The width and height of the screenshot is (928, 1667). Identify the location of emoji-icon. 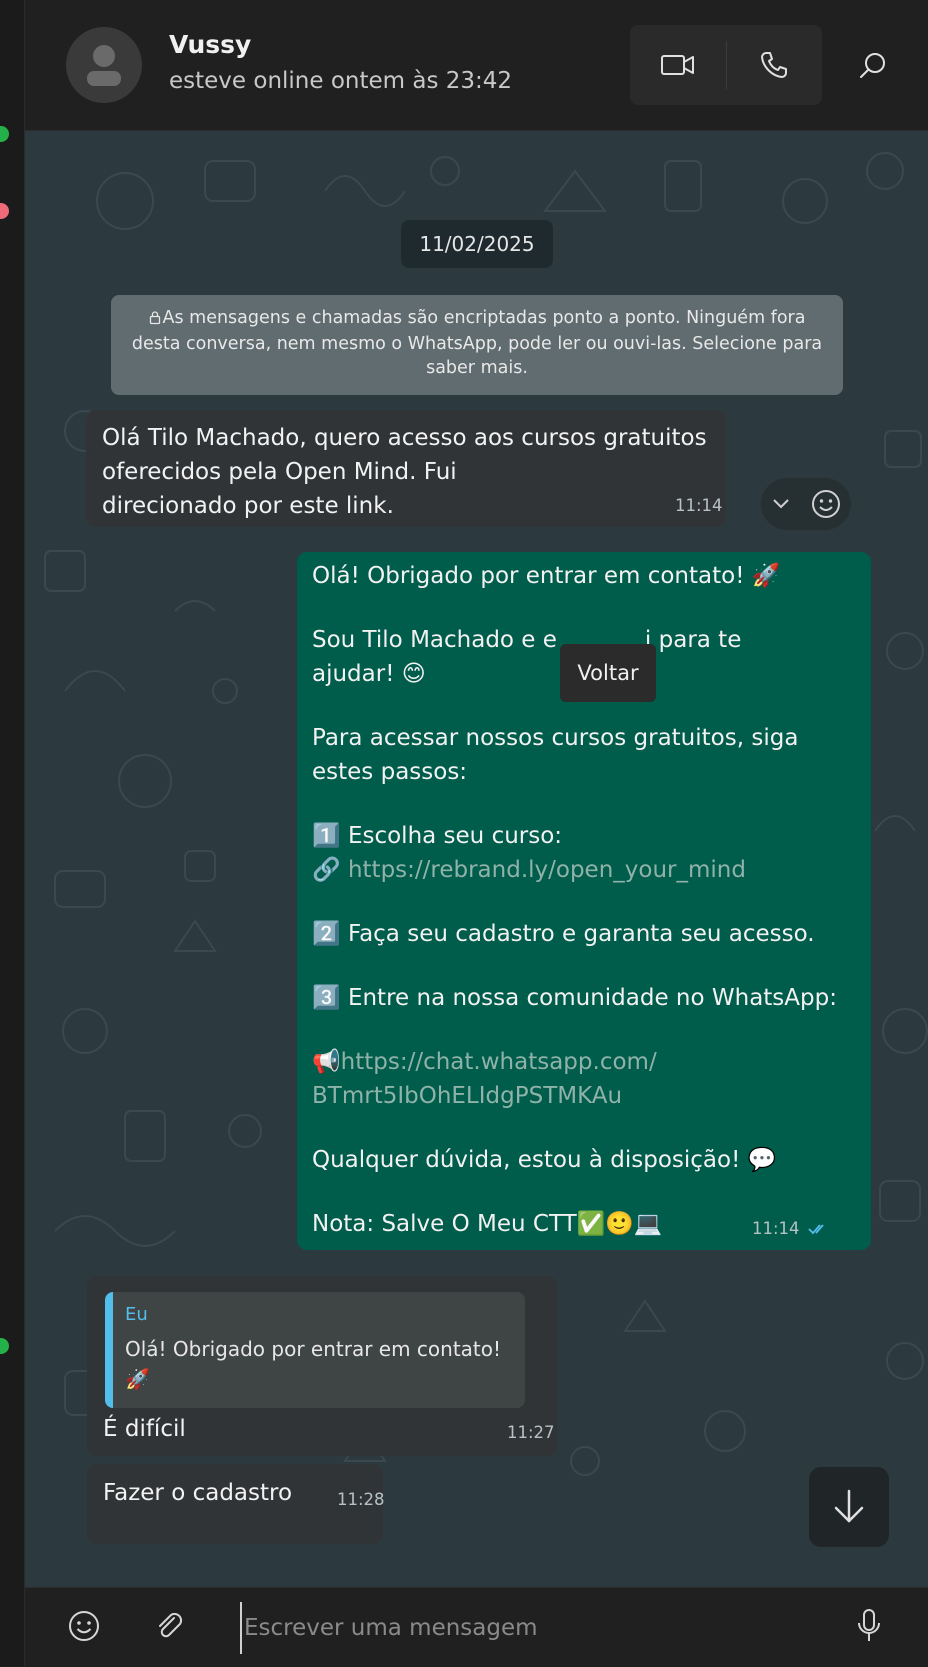
(84, 1626).